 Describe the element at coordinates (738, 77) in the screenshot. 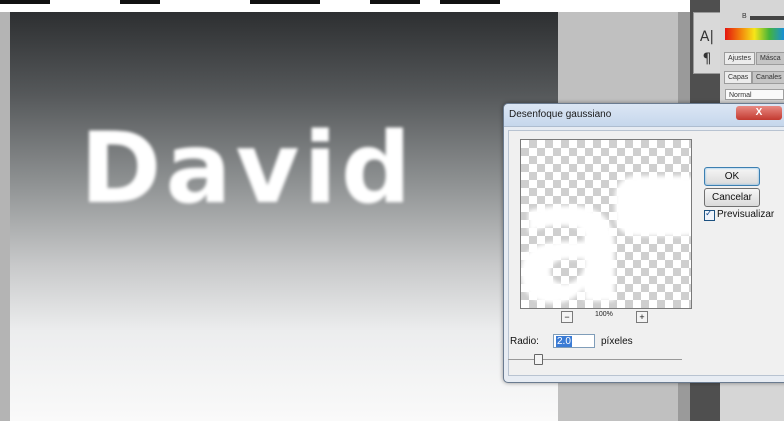

I see `tab-capas: Capas` at that location.